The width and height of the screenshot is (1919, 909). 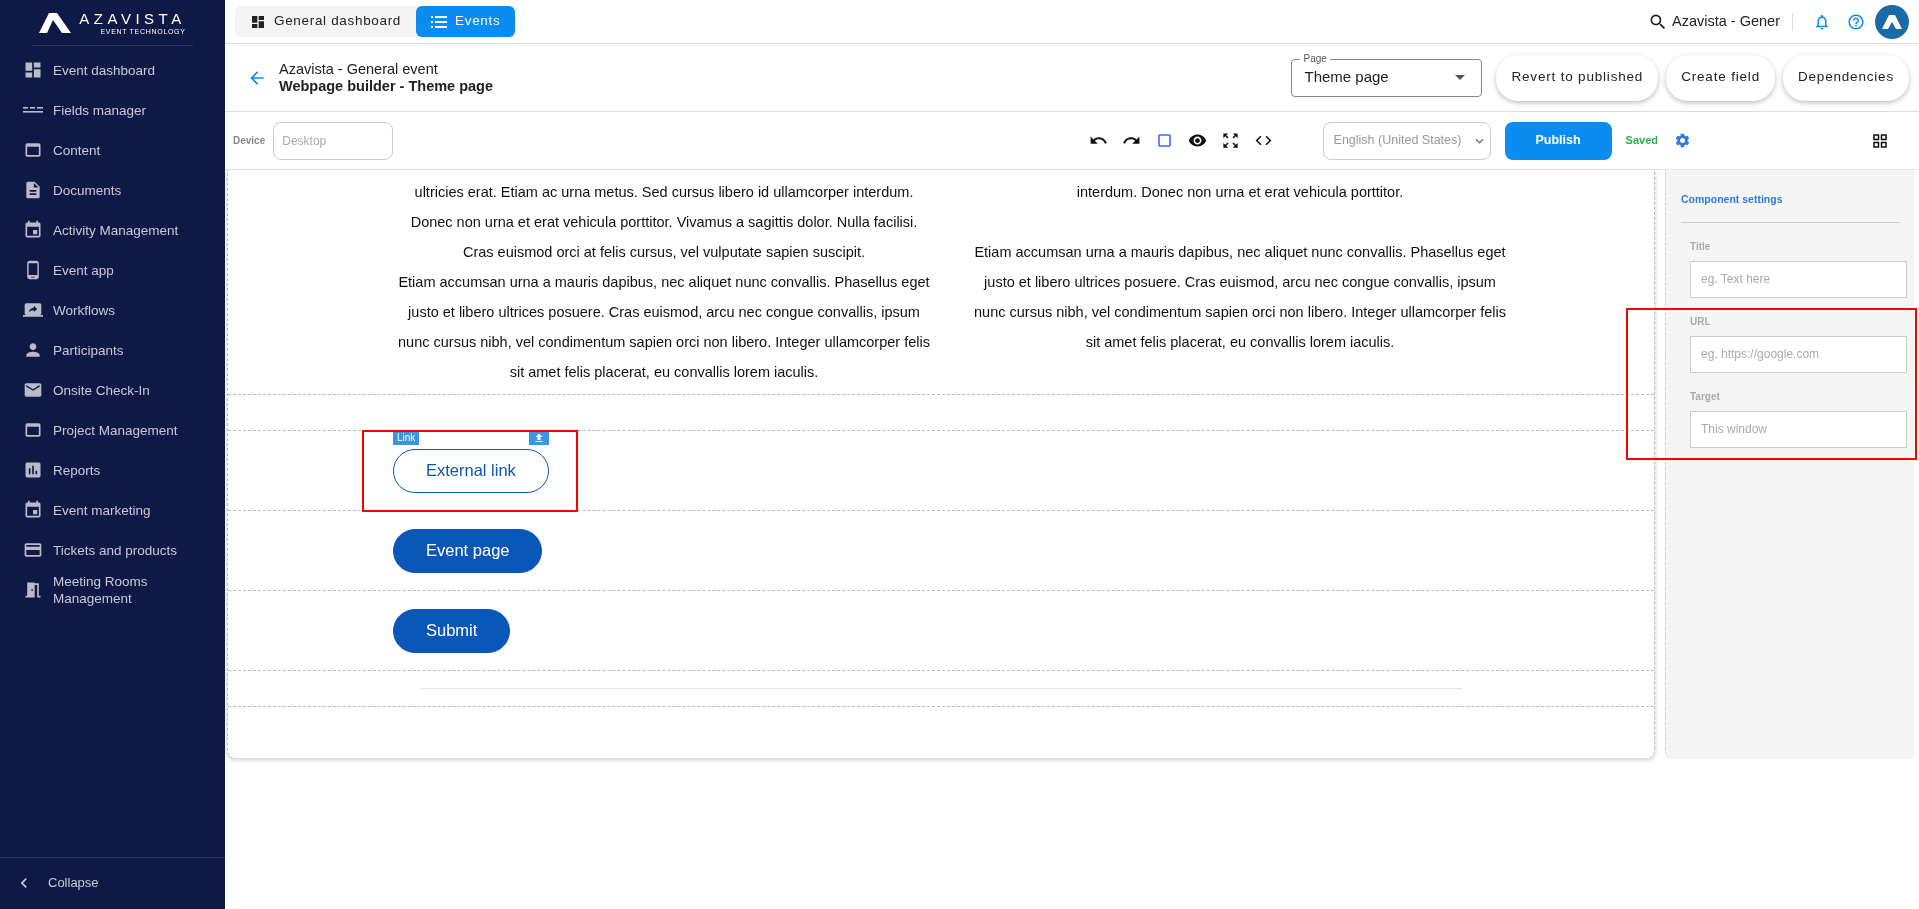 I want to click on sidebar-item: Documents, so click(x=112, y=190).